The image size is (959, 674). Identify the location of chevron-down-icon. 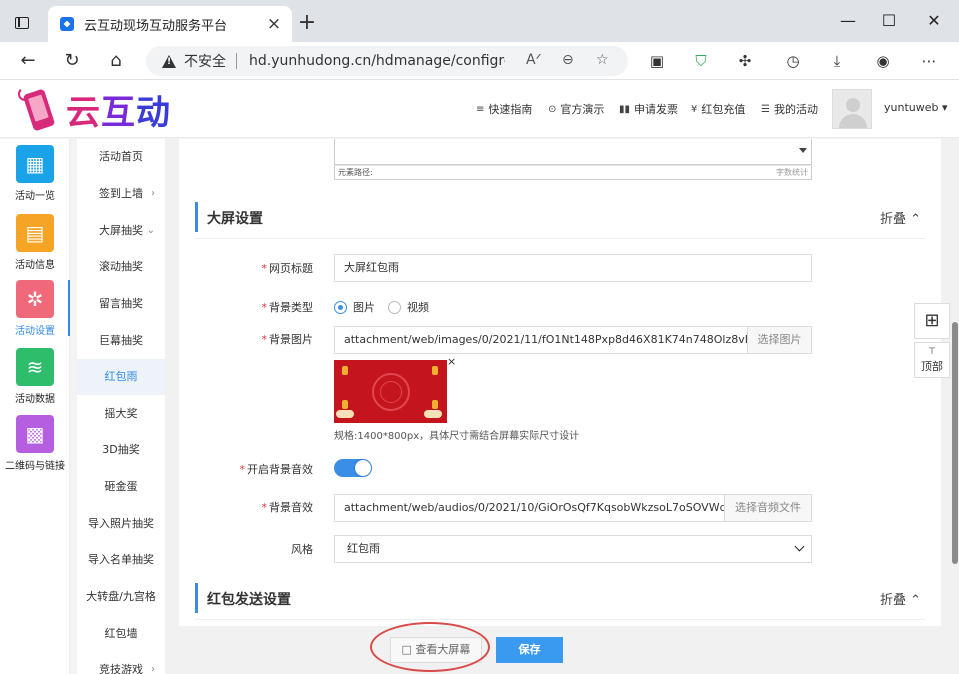
(799, 546).